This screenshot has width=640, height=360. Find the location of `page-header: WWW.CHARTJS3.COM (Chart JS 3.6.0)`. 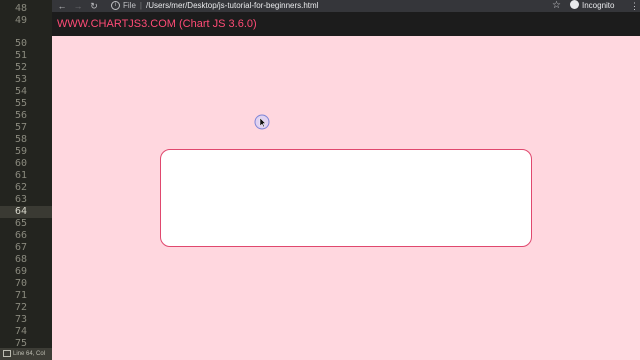

page-header: WWW.CHARTJS3.COM (Chart JS 3.6.0) is located at coordinates (346, 24).